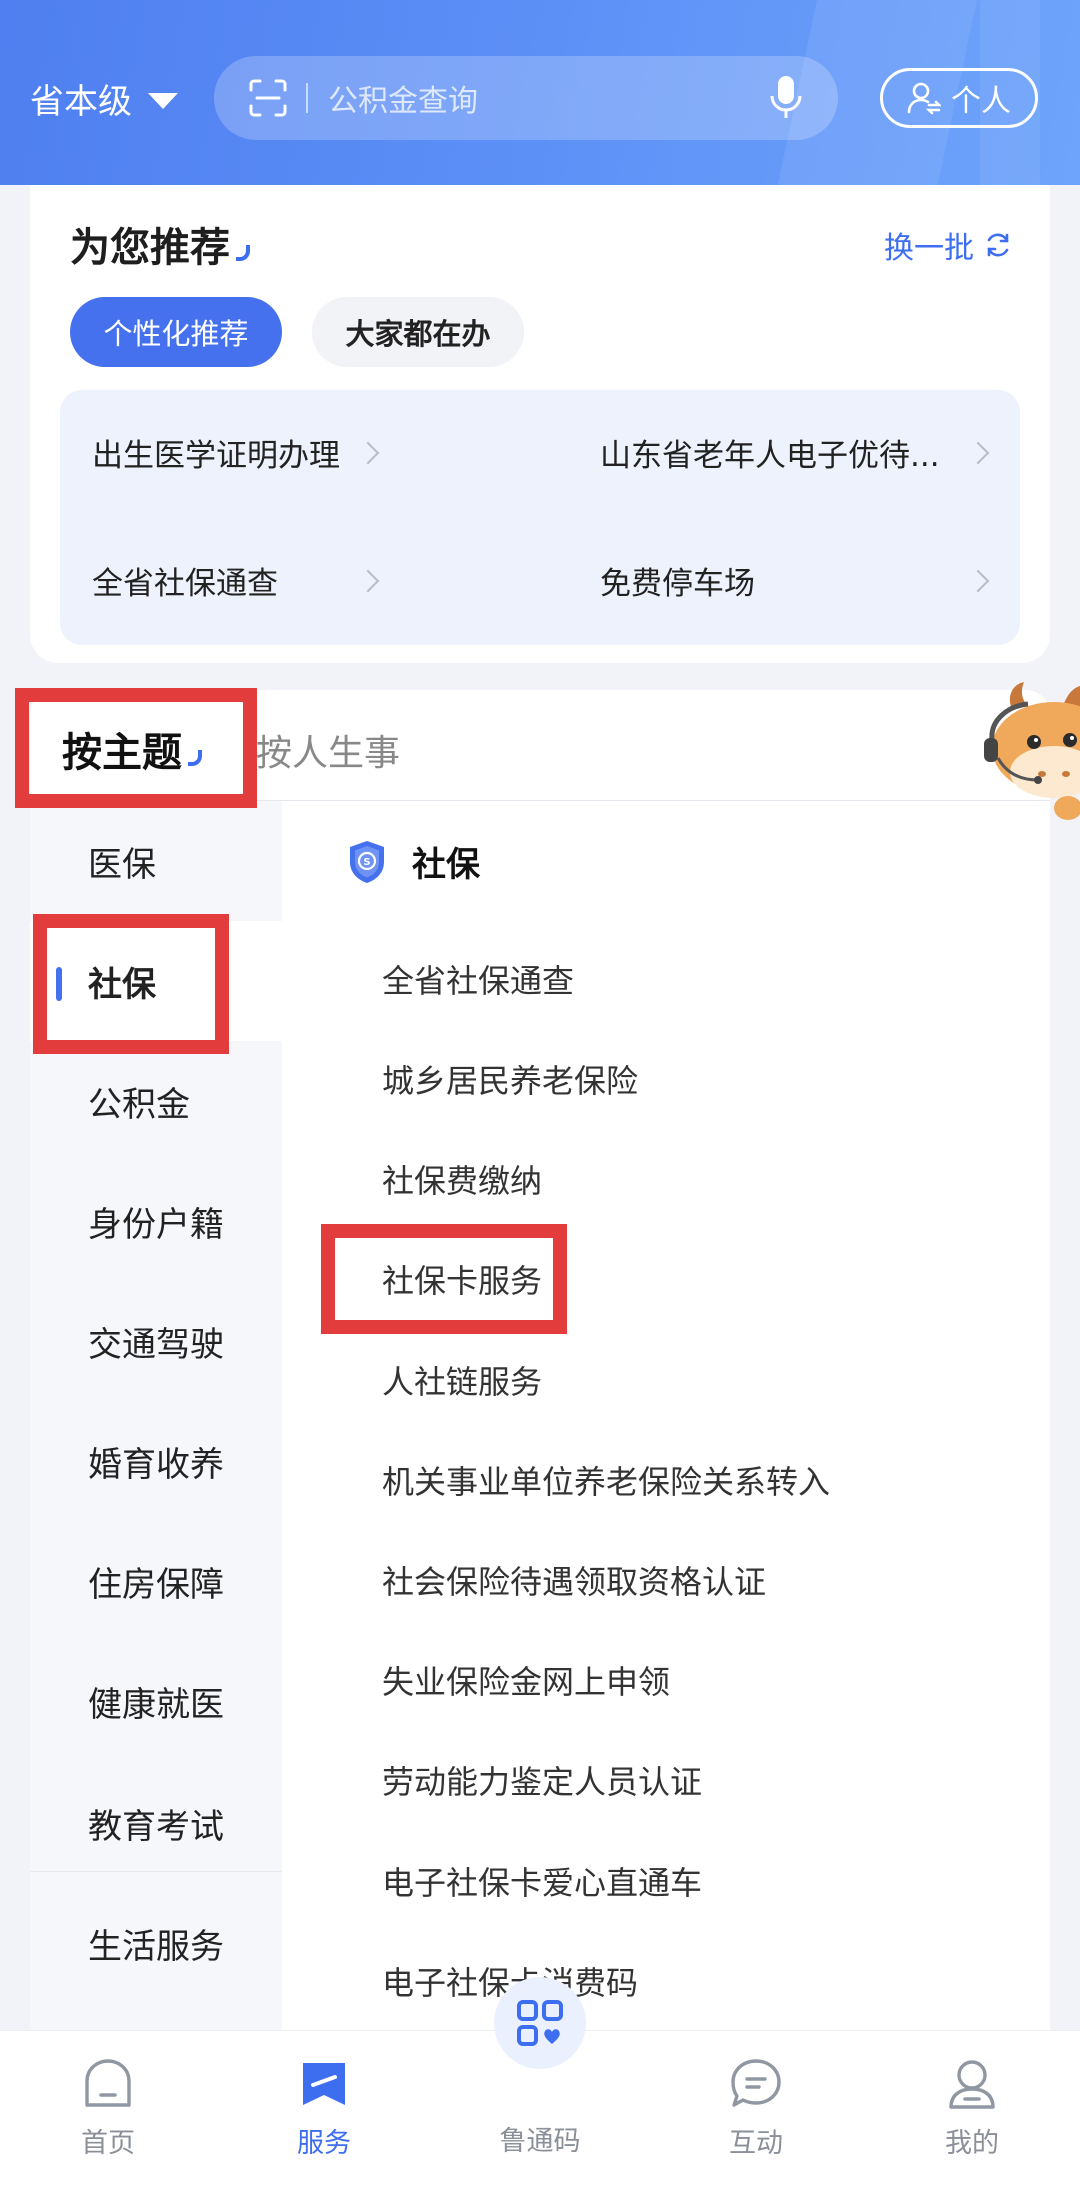 This screenshot has height=2186, width=1080. What do you see at coordinates (156, 1823) in the screenshot?
I see `sidebar-item-education: 教育考试` at bounding box center [156, 1823].